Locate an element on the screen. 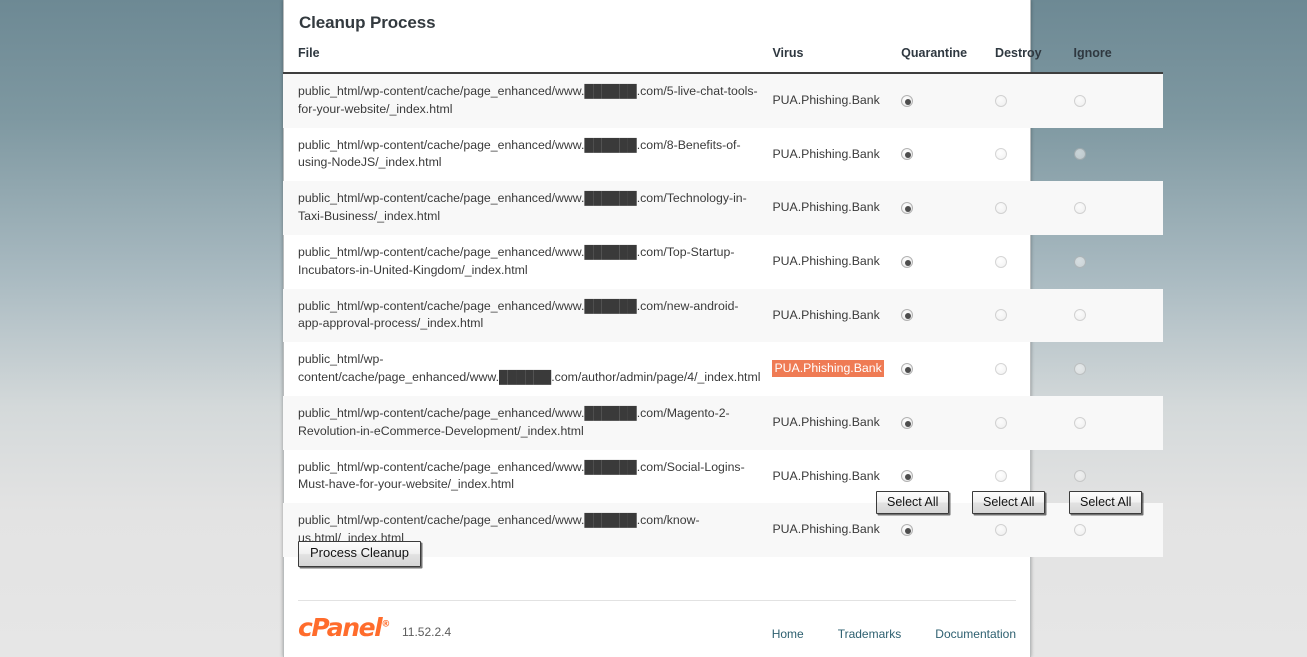 The width and height of the screenshot is (1307, 657). footer-divider is located at coordinates (657, 600).